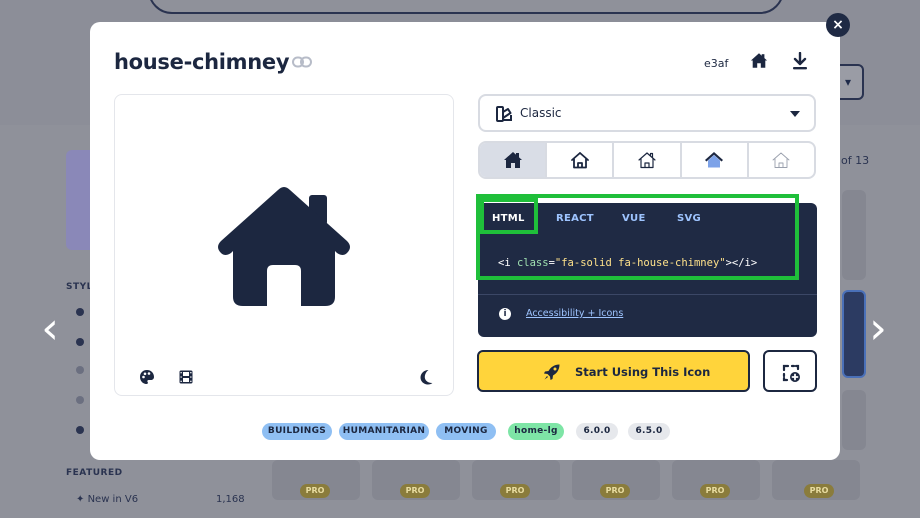 The width and height of the screenshot is (920, 518). I want to click on new-in-v6-count: 1,168, so click(230, 499).